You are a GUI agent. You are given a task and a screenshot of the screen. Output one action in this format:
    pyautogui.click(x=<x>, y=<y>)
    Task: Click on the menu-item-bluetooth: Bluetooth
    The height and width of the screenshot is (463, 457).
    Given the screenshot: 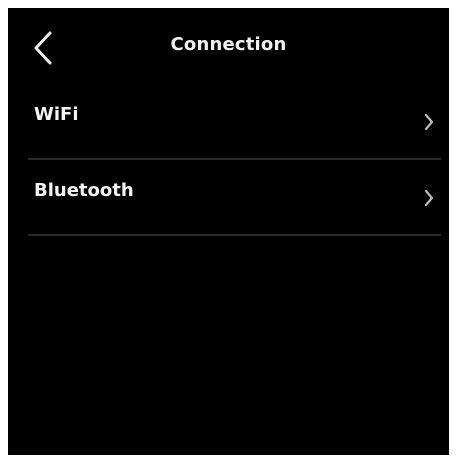 What is the action you would take?
    pyautogui.click(x=234, y=198)
    